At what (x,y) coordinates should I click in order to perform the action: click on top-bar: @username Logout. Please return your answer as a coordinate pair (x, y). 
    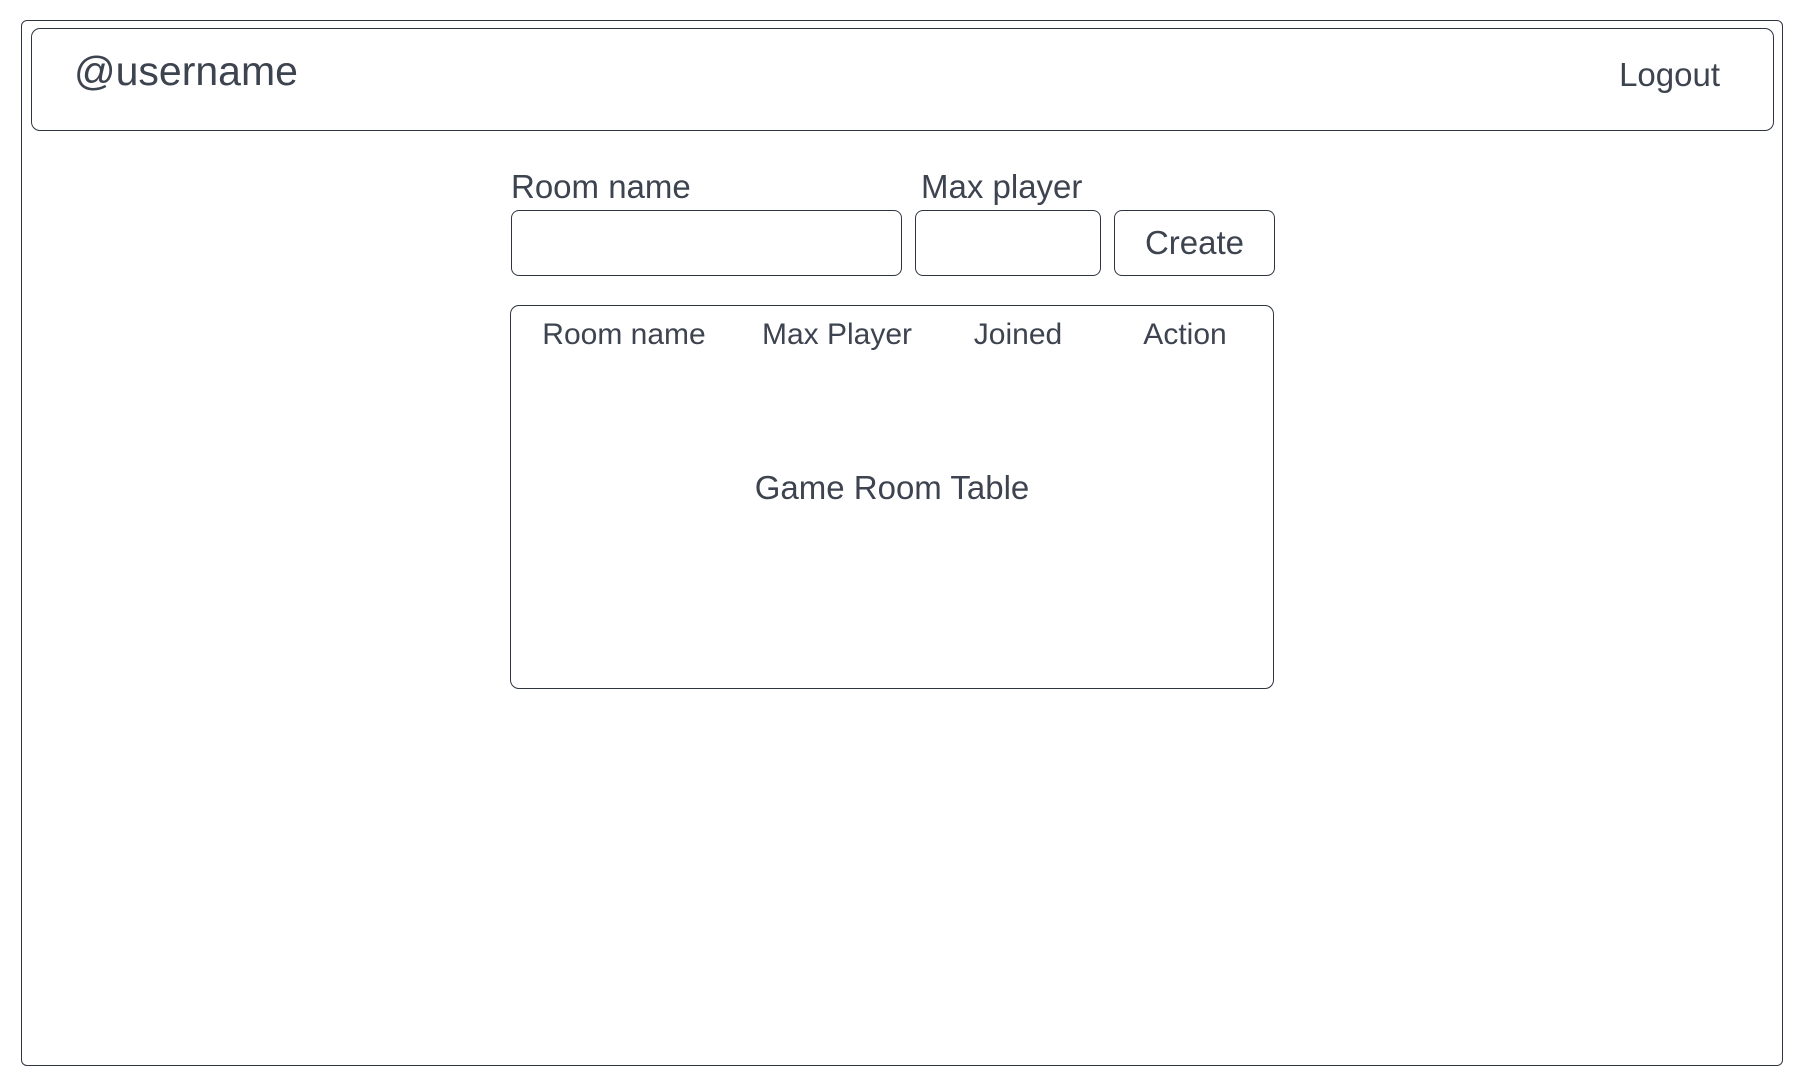
    Looking at the image, I should click on (902, 79).